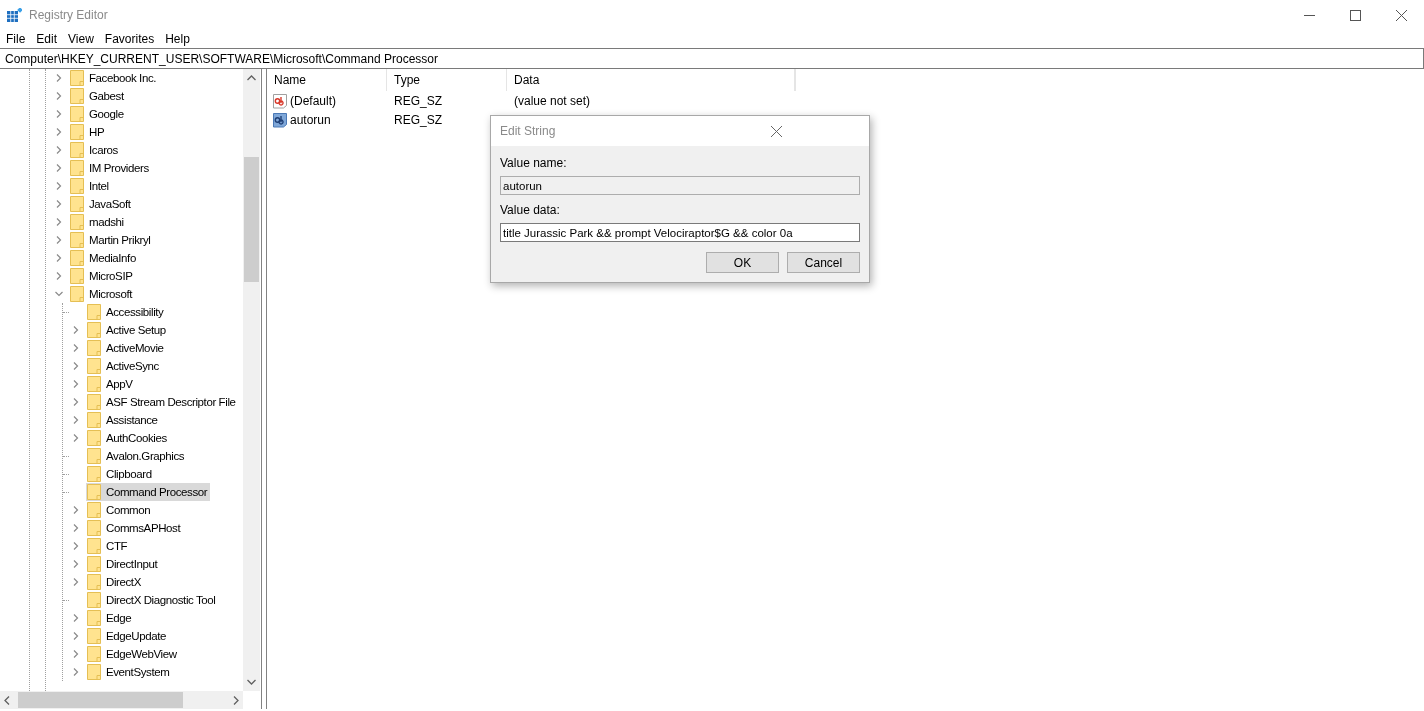 The image size is (1424, 711). What do you see at coordinates (90, 186) in the screenshot?
I see `tree-item: Intel` at bounding box center [90, 186].